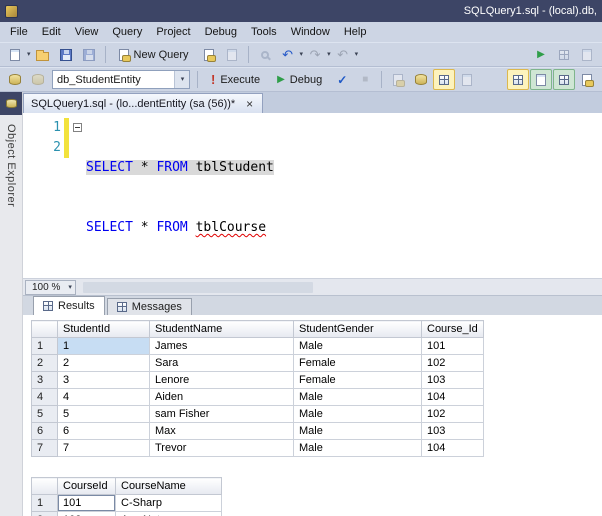 This screenshot has width=602, height=516. What do you see at coordinates (197, 287) in the screenshot?
I see `scrollbar-thumb` at bounding box center [197, 287].